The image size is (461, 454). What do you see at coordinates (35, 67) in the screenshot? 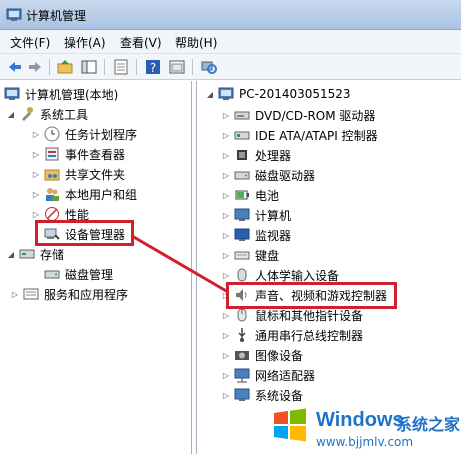
I see `forward-icon` at bounding box center [35, 67].